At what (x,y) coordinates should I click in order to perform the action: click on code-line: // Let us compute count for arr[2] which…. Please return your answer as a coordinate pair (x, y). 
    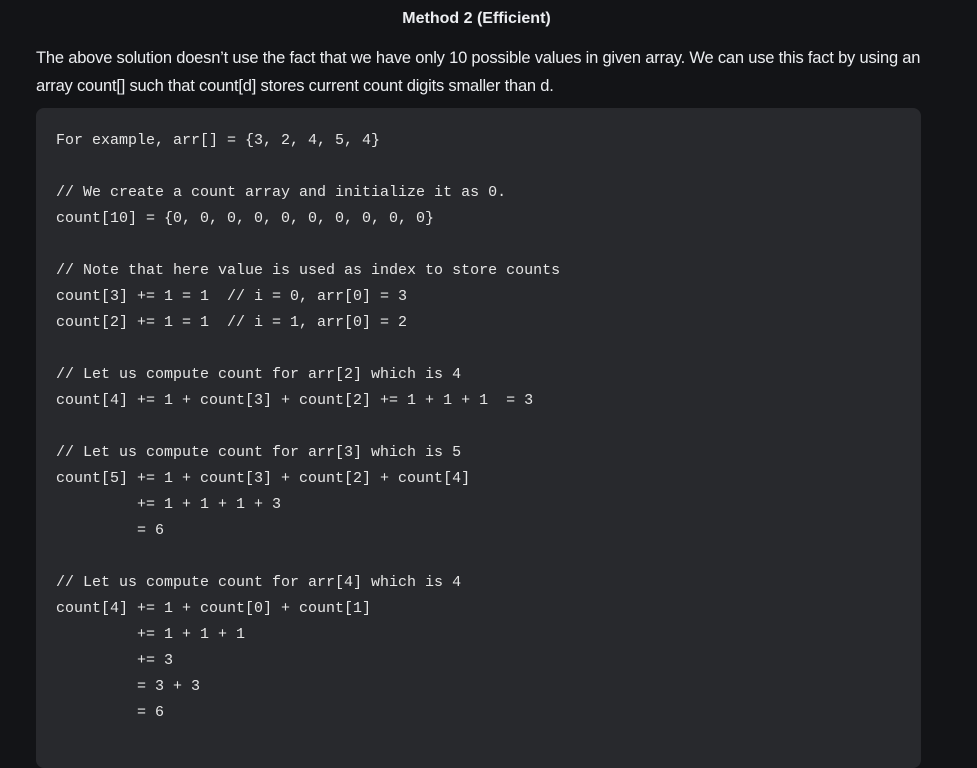
    Looking at the image, I should click on (259, 374).